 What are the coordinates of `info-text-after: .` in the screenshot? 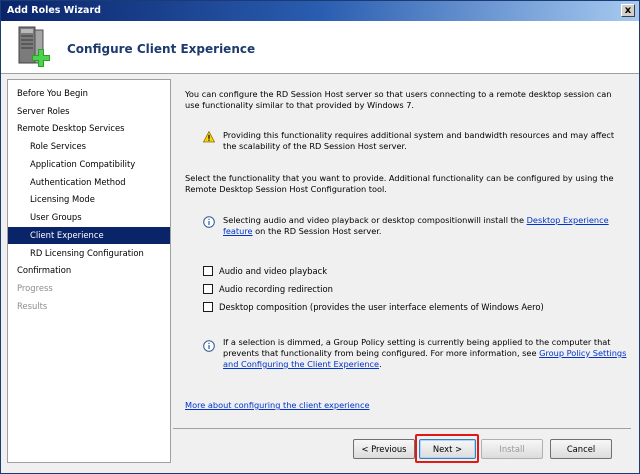 It's located at (380, 364).